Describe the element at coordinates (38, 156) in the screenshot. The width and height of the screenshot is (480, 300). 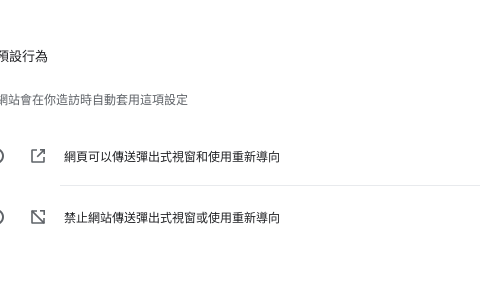
I see `open-in-new-icon` at that location.